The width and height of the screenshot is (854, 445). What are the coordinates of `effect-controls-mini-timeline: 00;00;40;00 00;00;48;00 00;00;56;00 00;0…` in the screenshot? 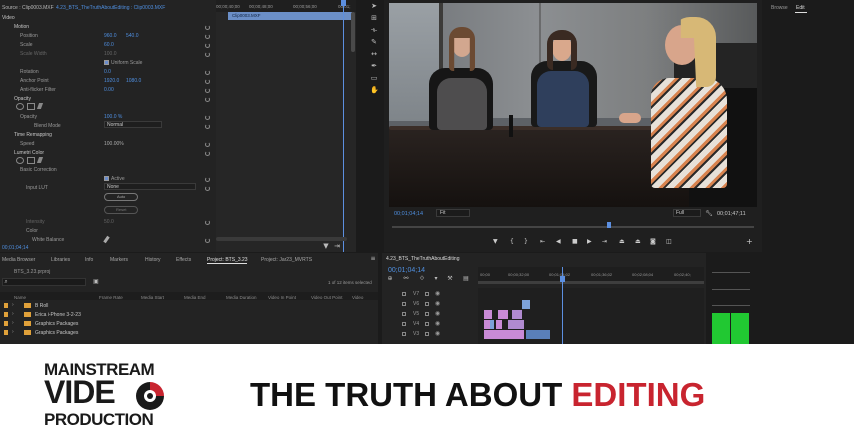 It's located at (286, 126).